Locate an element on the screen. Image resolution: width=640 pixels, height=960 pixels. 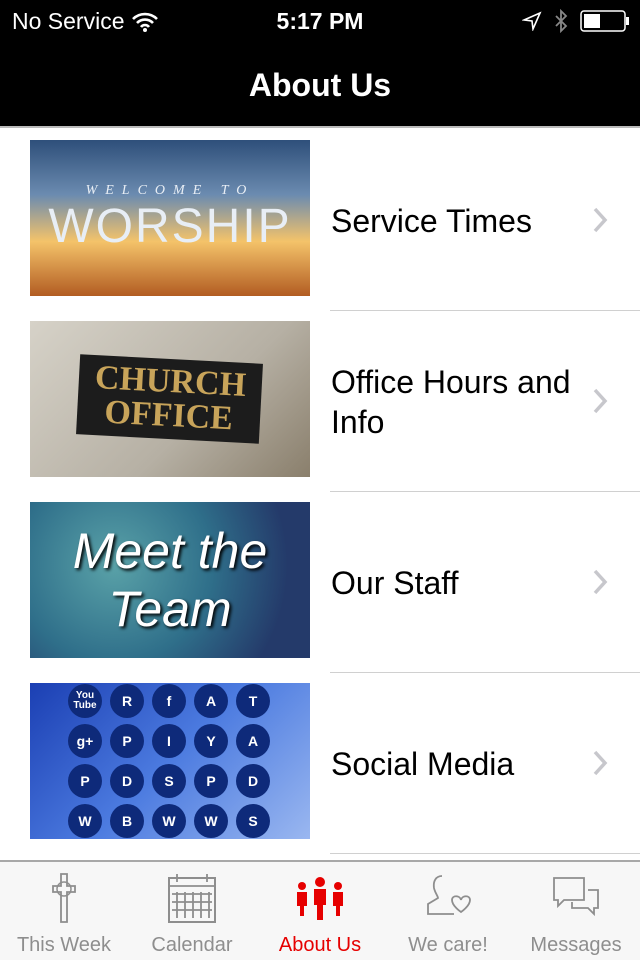
item-label: Service Times is located at coordinates (431, 220).